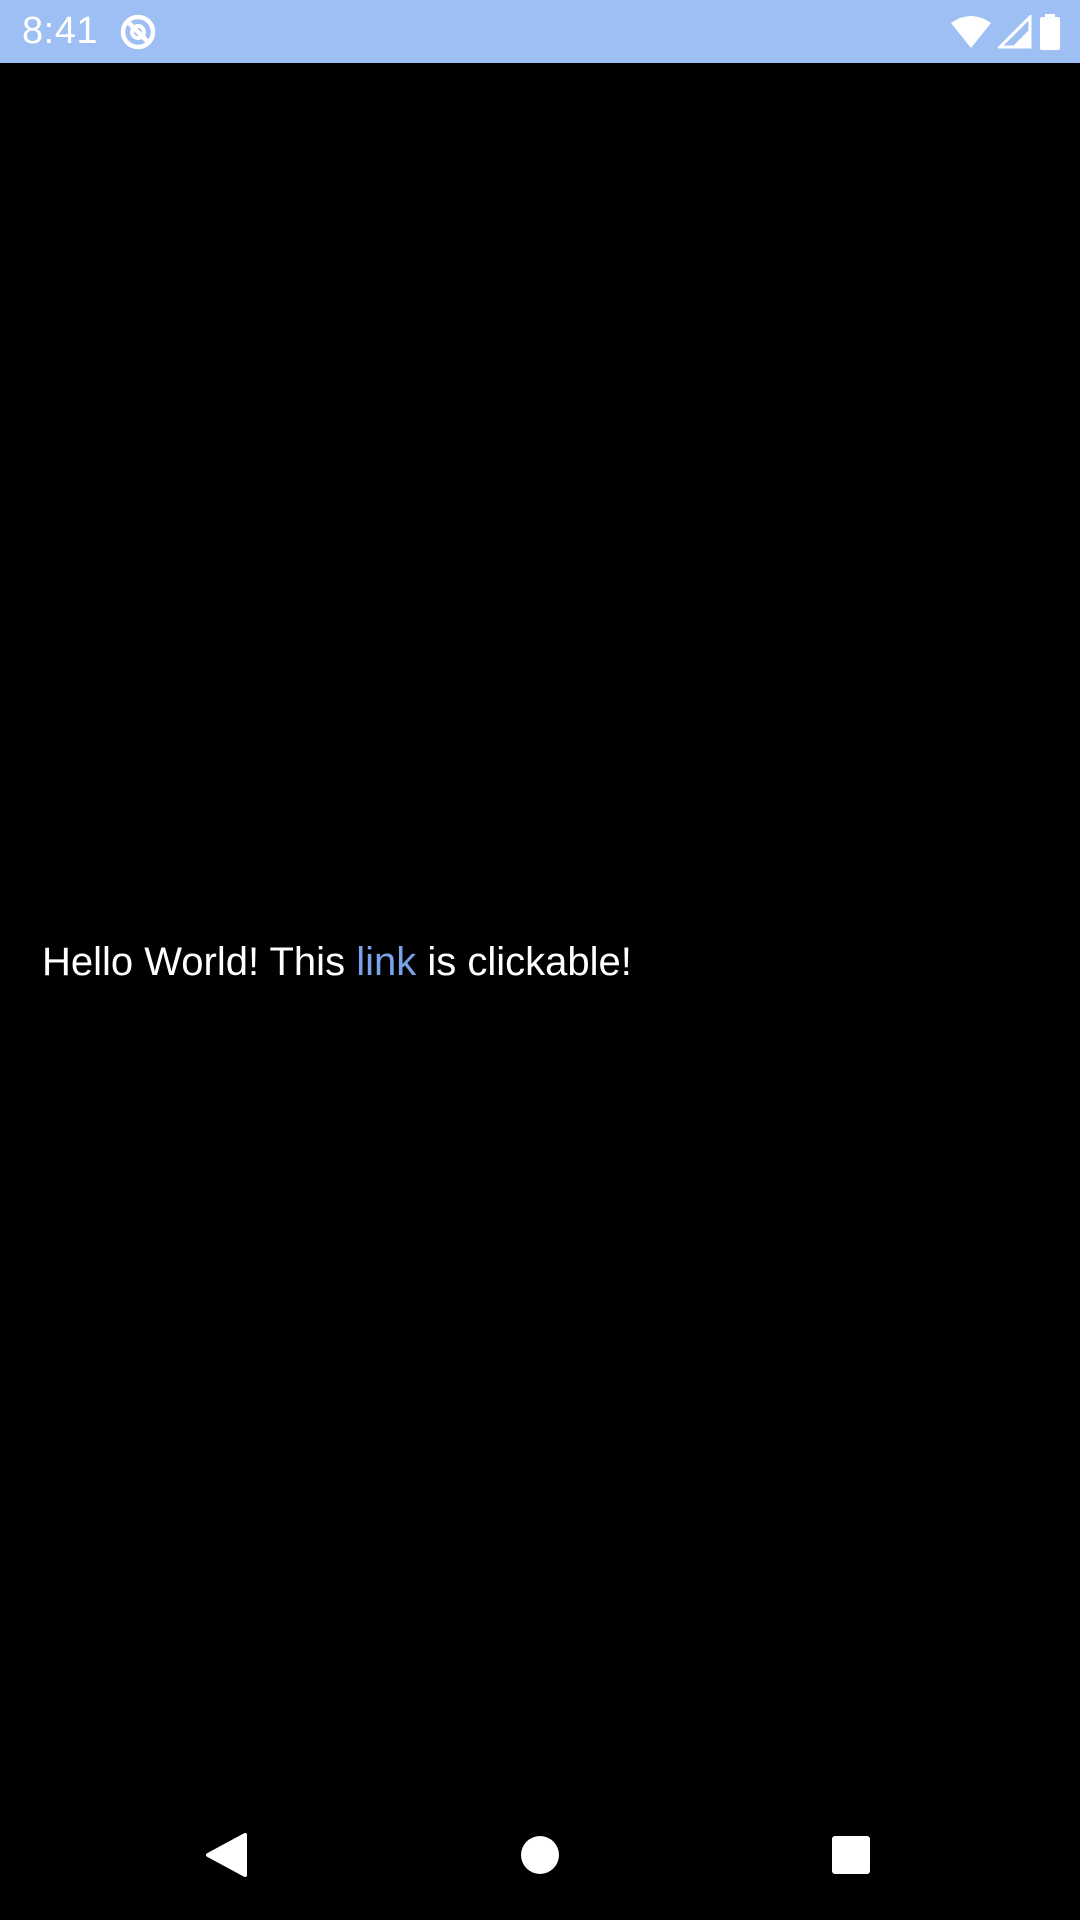 The height and width of the screenshot is (1920, 1080). I want to click on recents-icon, so click(851, 1857).